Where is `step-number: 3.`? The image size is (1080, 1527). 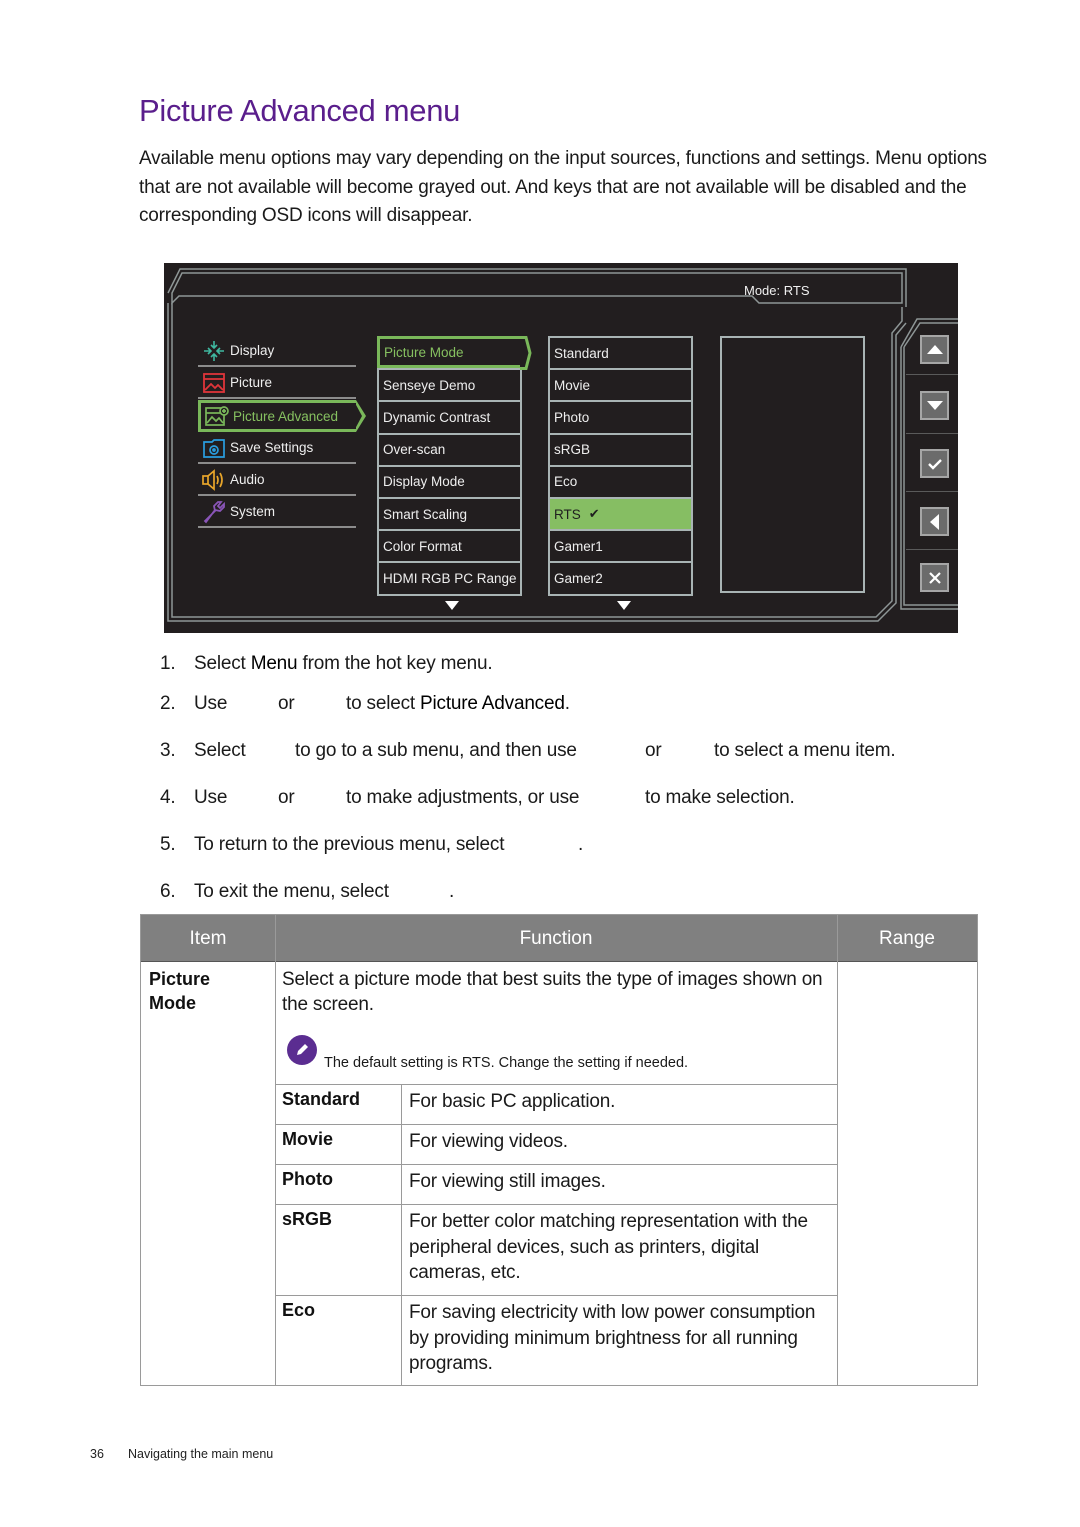 step-number: 3. is located at coordinates (168, 750).